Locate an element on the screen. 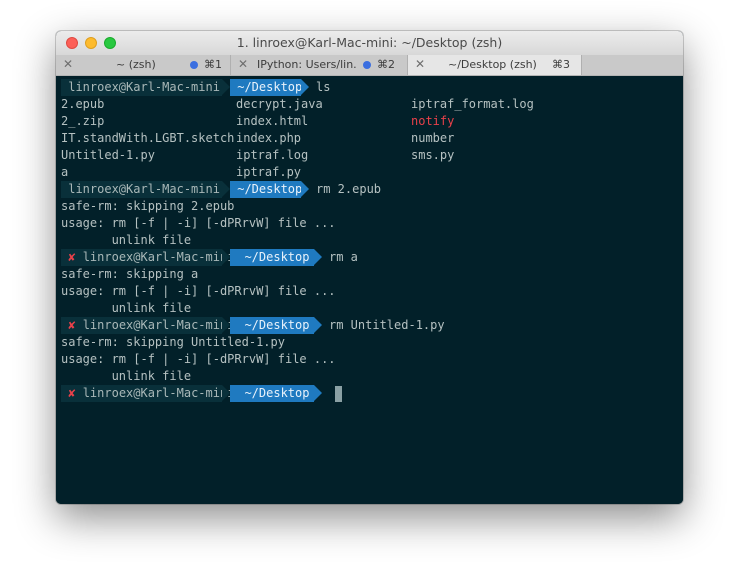 This screenshot has width=739, height=585. tab-desktop-zsh: ✕ ~/Desktop (zsh) ⌘3 is located at coordinates (495, 65).